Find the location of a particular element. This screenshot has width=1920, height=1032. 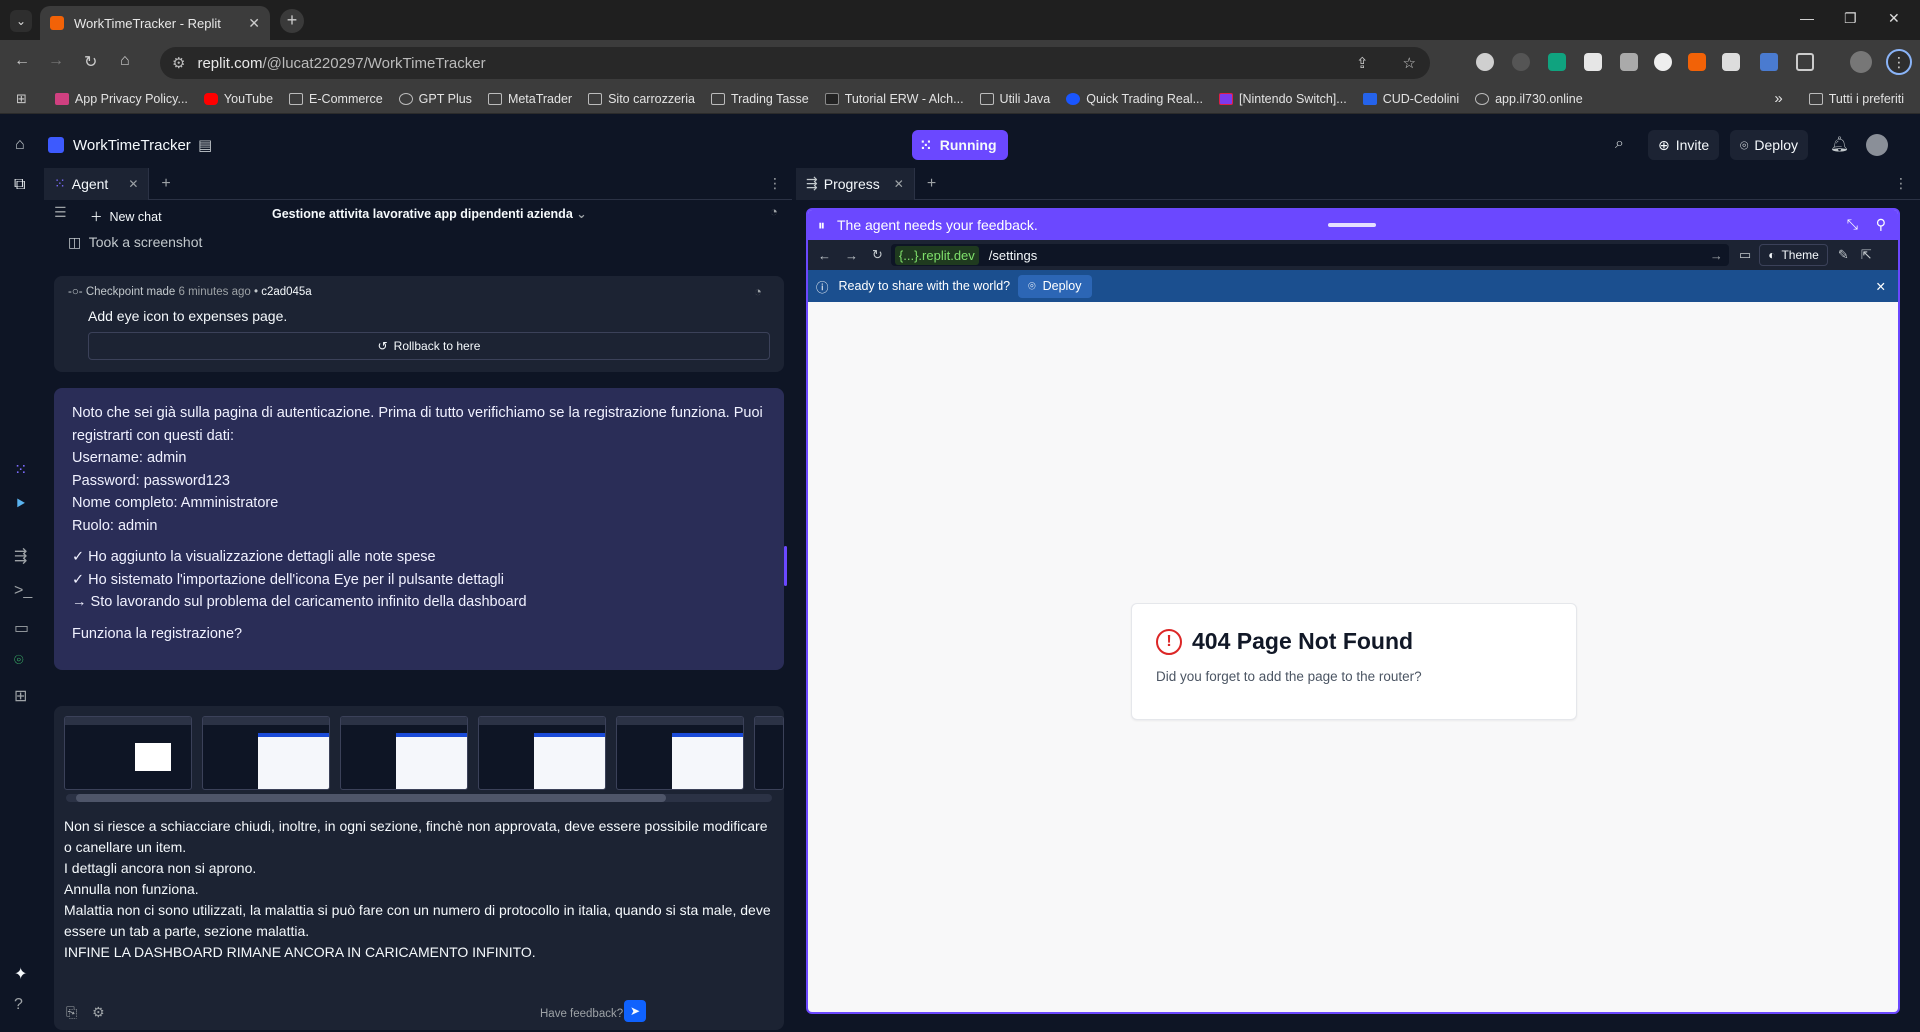

feedback-link: Have feedback? is located at coordinates (581, 1014).